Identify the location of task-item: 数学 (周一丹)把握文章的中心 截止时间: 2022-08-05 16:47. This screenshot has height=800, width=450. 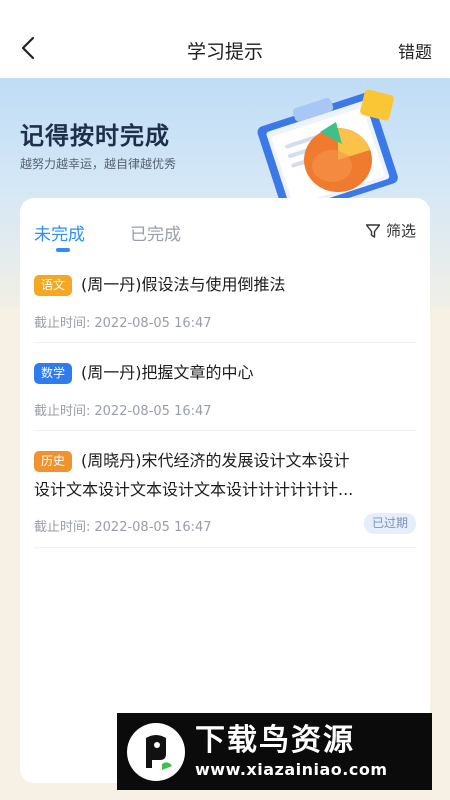
(225, 397).